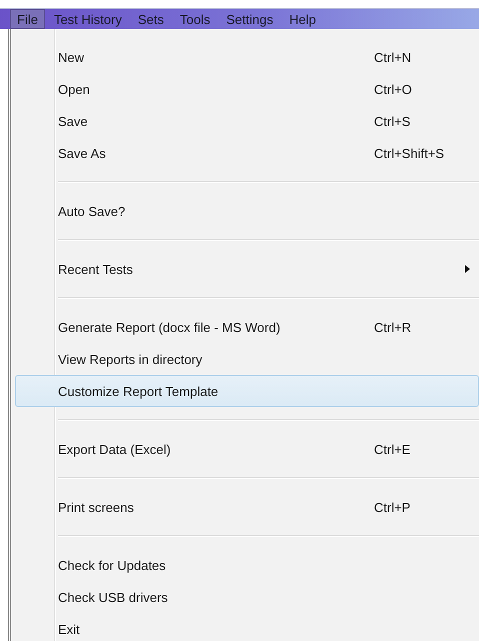  Describe the element at coordinates (150, 19) in the screenshot. I see `menu-bar-item: Sets` at that location.